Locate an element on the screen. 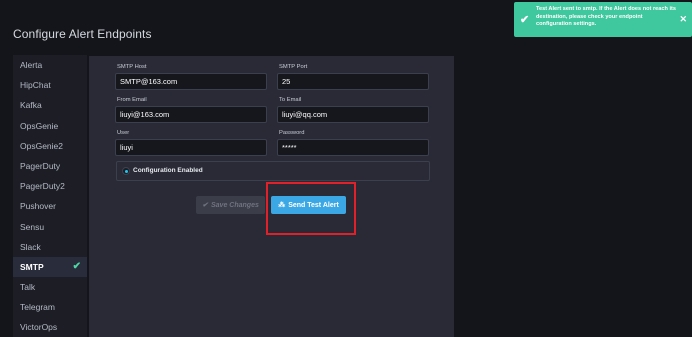  sidebar-item-label: Telegram is located at coordinates (37, 307).